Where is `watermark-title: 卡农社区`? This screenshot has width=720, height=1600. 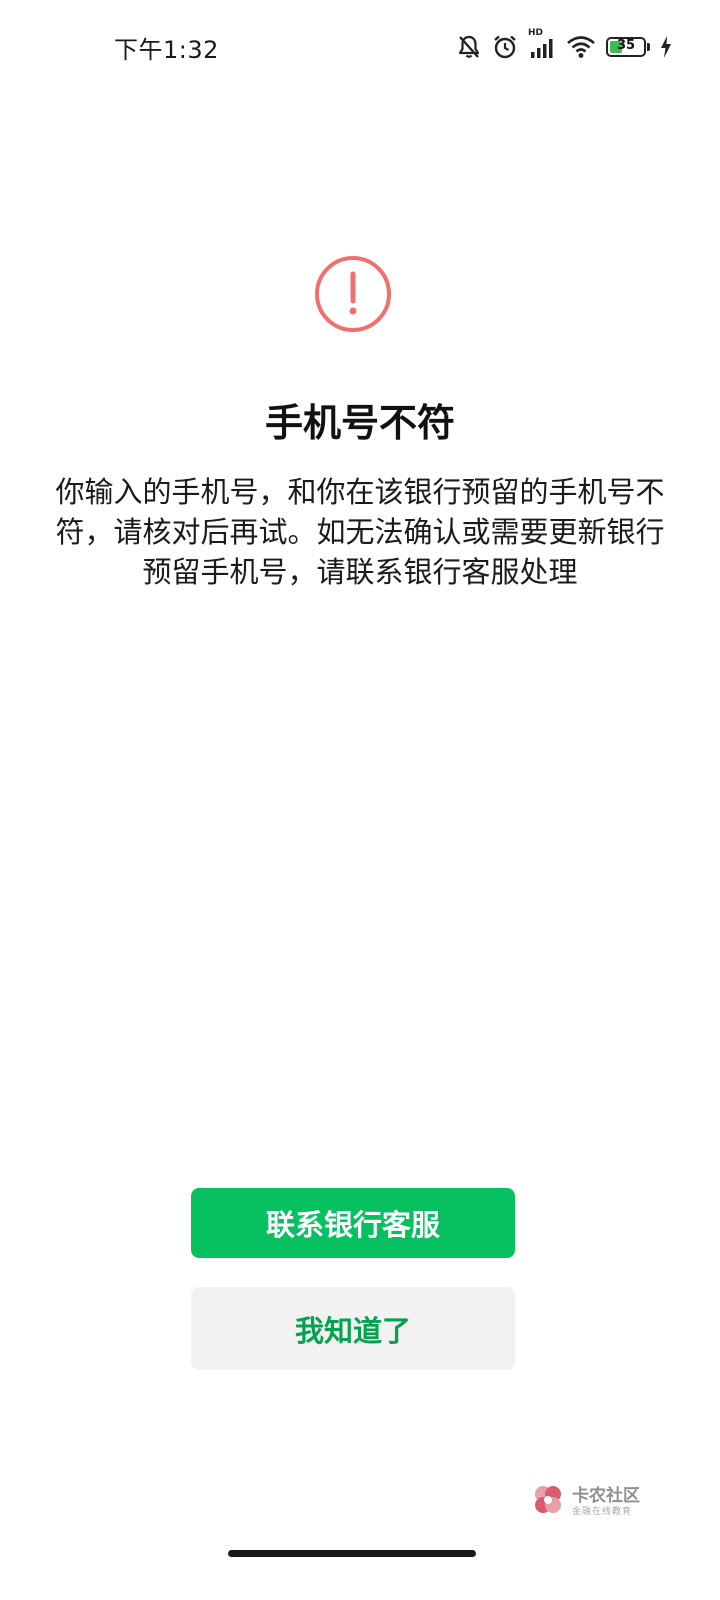 watermark-title: 卡农社区 is located at coordinates (606, 1495).